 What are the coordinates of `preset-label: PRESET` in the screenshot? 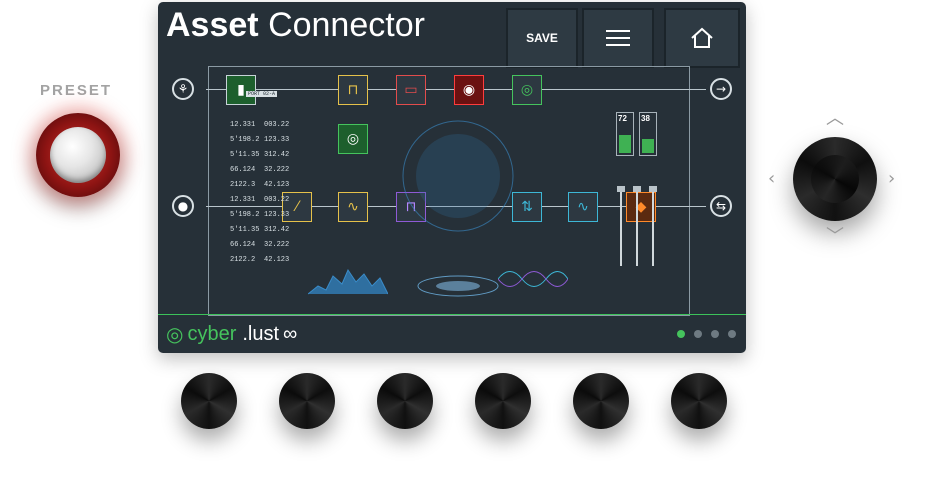 It's located at (76, 90).